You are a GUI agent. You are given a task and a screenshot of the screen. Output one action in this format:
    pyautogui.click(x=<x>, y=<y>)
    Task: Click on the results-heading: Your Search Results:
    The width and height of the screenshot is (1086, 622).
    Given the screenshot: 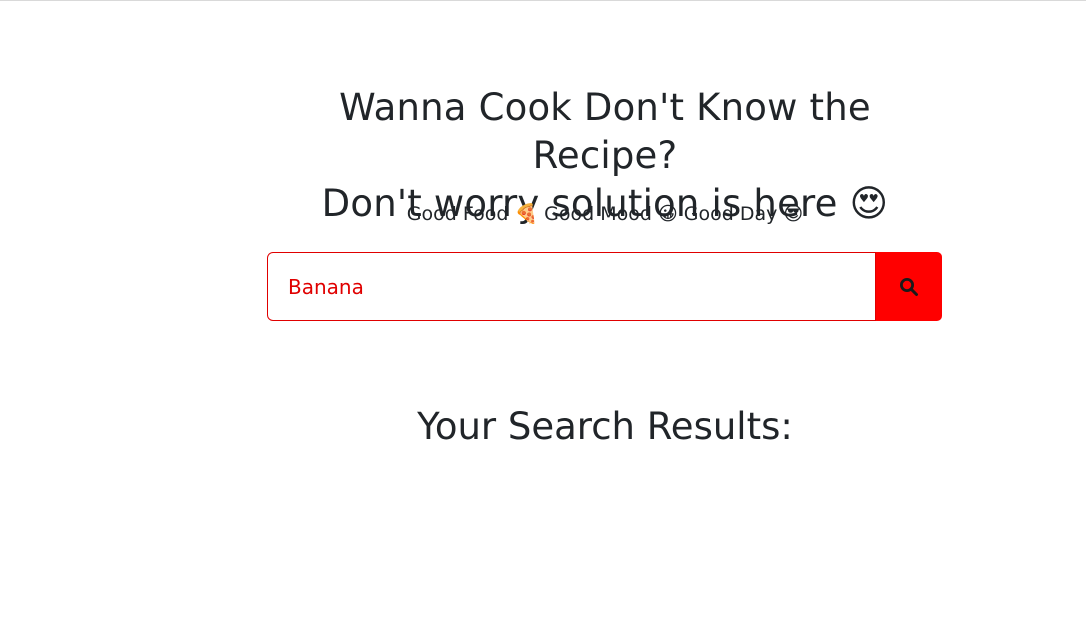 What is the action you would take?
    pyautogui.click(x=605, y=426)
    